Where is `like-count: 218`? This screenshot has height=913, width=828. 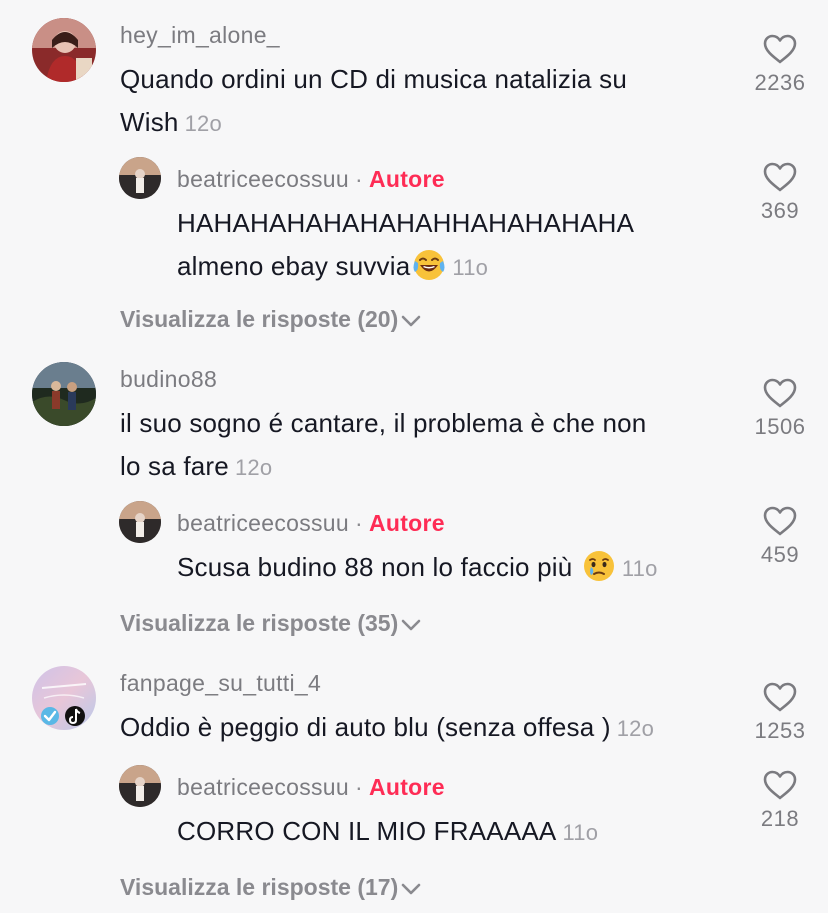
like-count: 218 is located at coordinates (780, 818).